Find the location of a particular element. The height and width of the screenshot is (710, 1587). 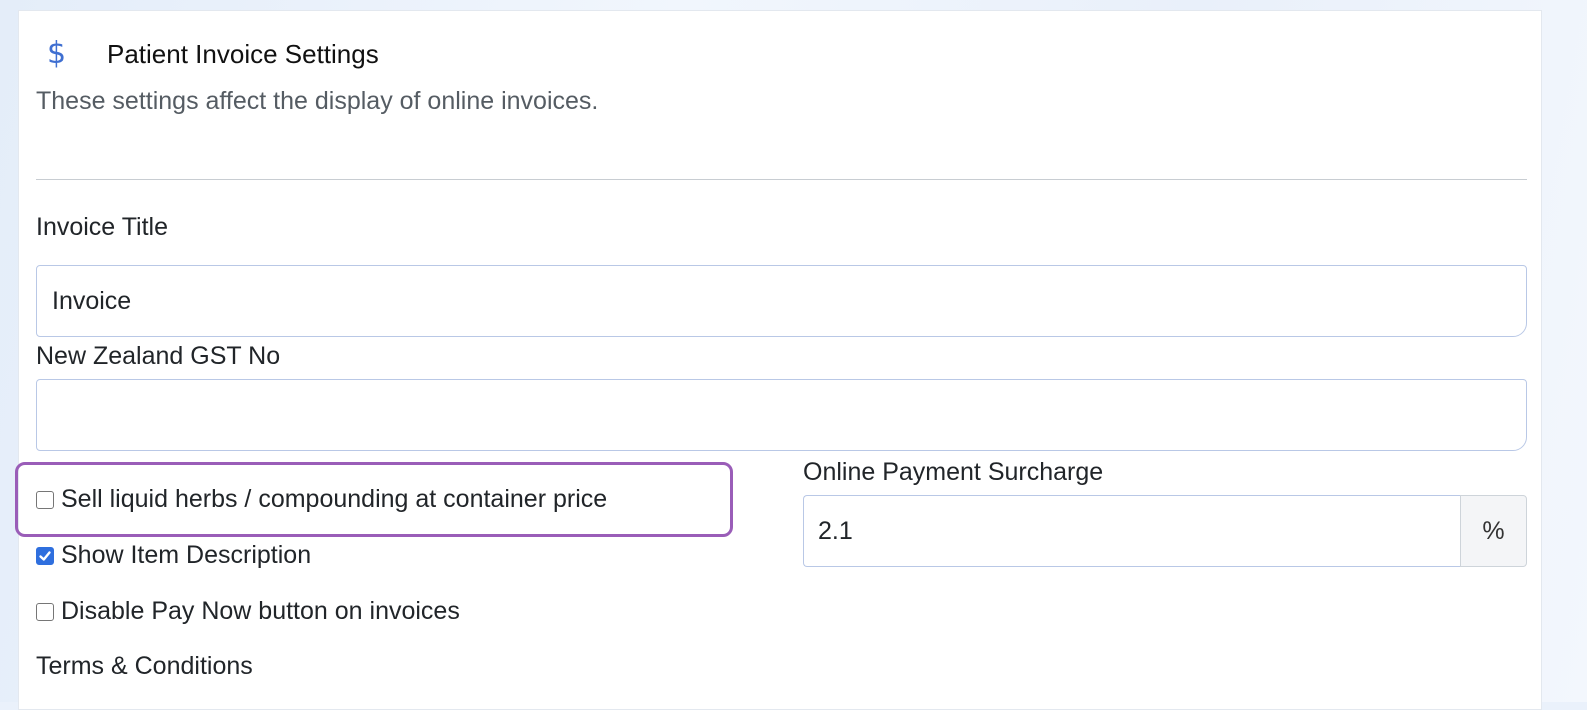

surcharge-value: 2.1 is located at coordinates (835, 530).